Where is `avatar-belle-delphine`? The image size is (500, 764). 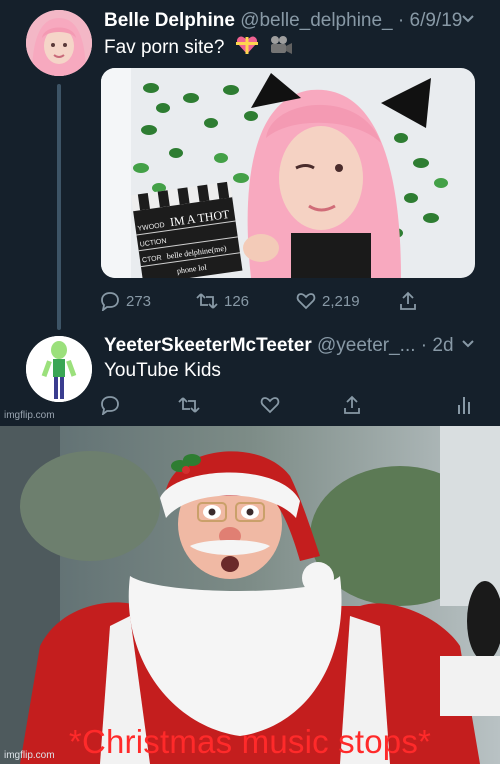
avatar-belle-delphine is located at coordinates (59, 43).